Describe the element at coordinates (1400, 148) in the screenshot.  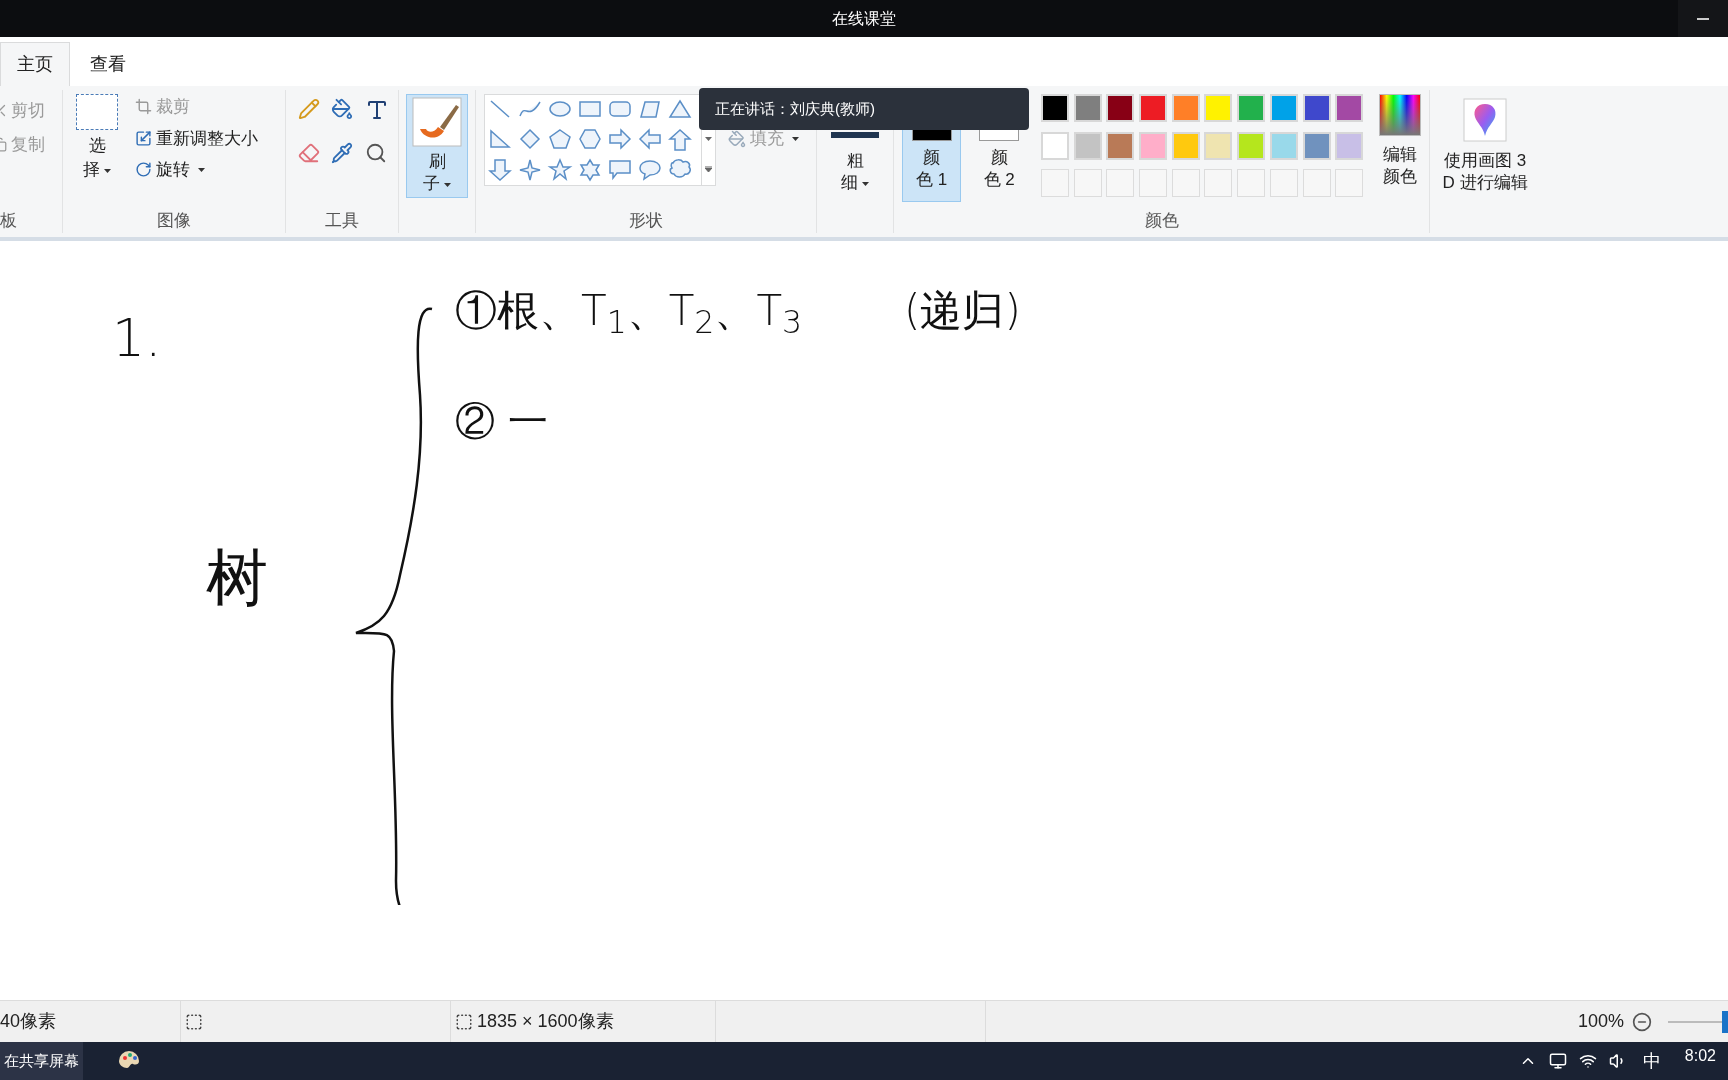
I see `edit-colors-button: 编辑 颜色` at that location.